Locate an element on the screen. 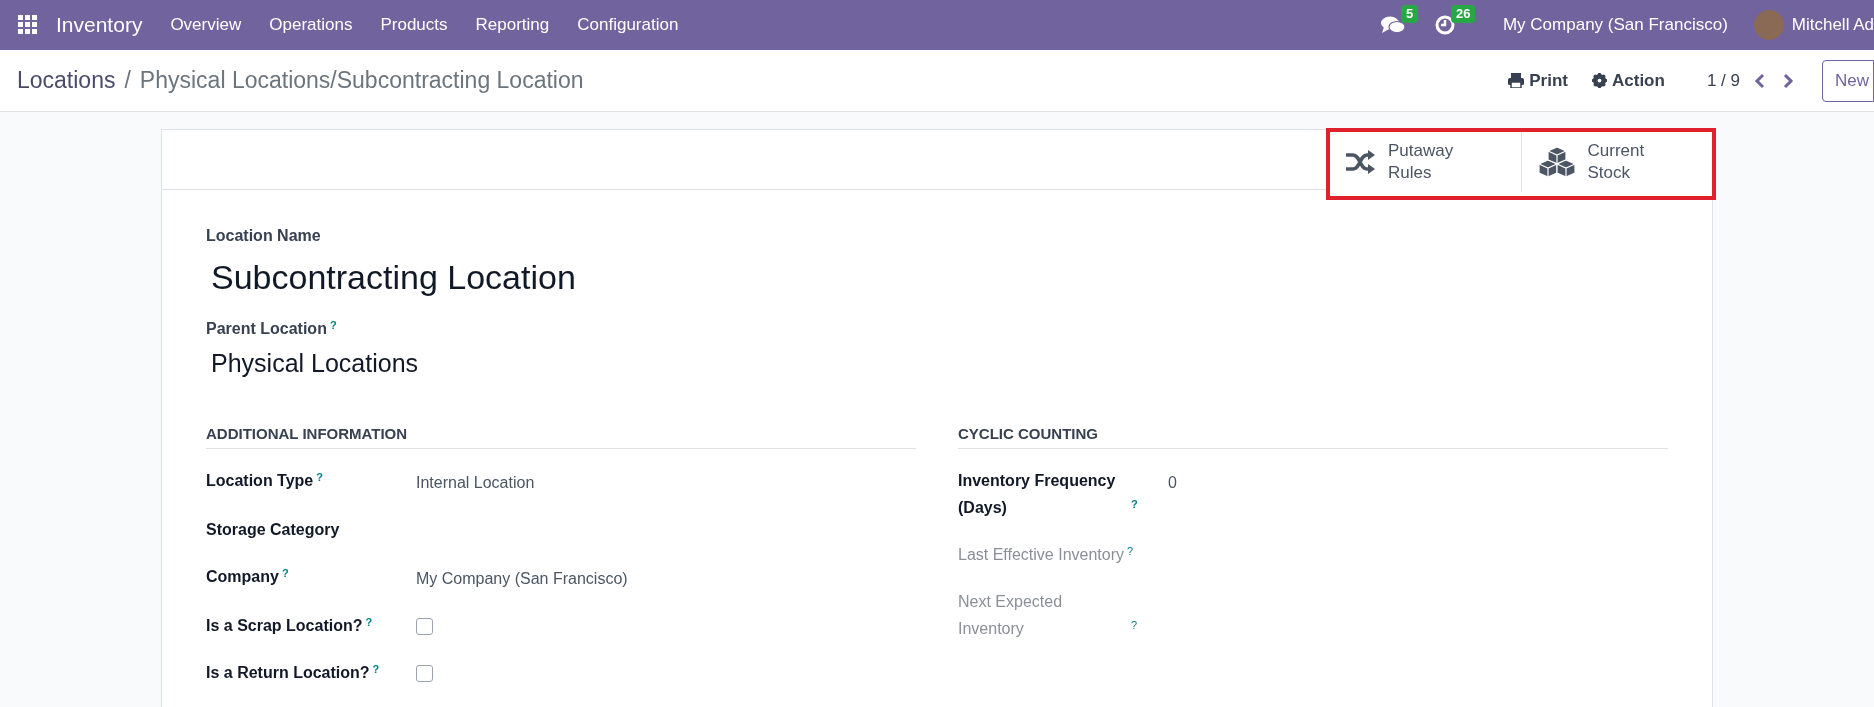 The width and height of the screenshot is (1874, 707). field-label: Last Effective Inventory is located at coordinates (1041, 555).